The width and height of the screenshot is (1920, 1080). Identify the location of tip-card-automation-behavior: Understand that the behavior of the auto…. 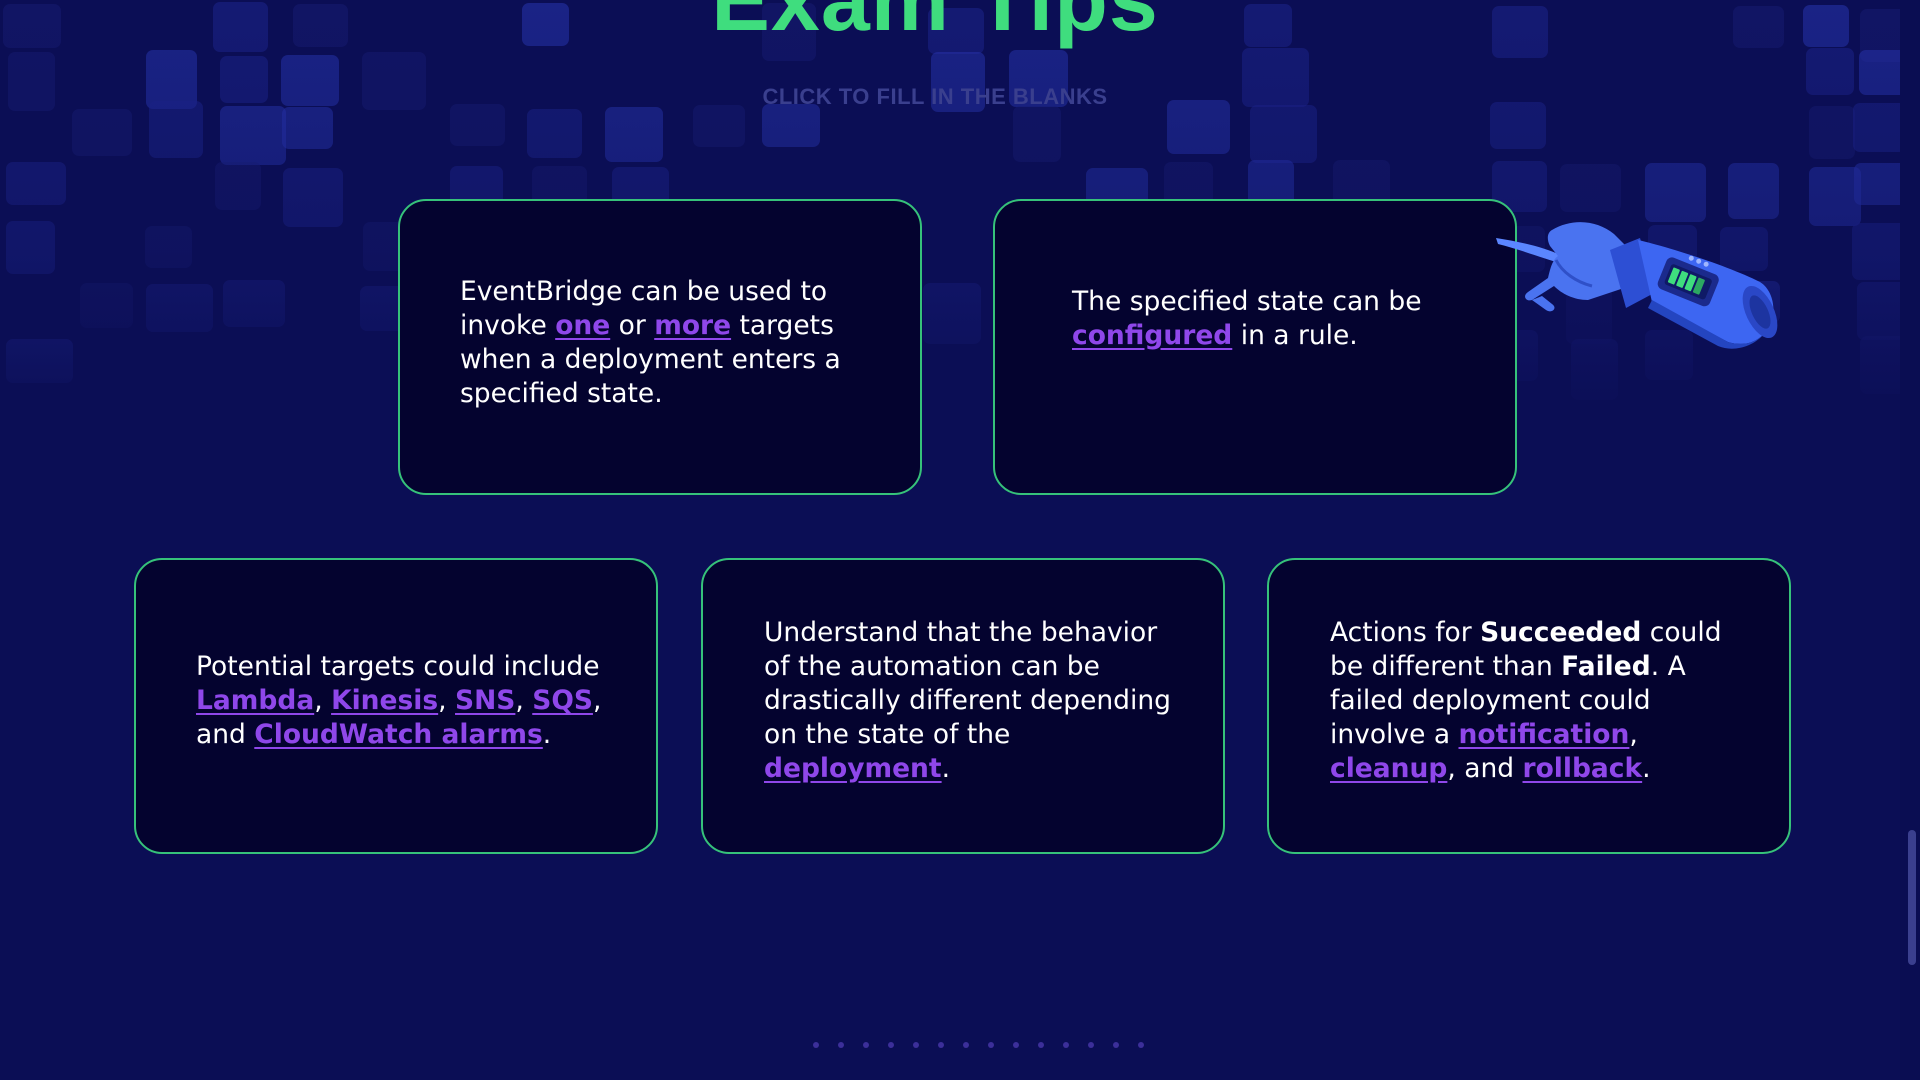
(963, 706).